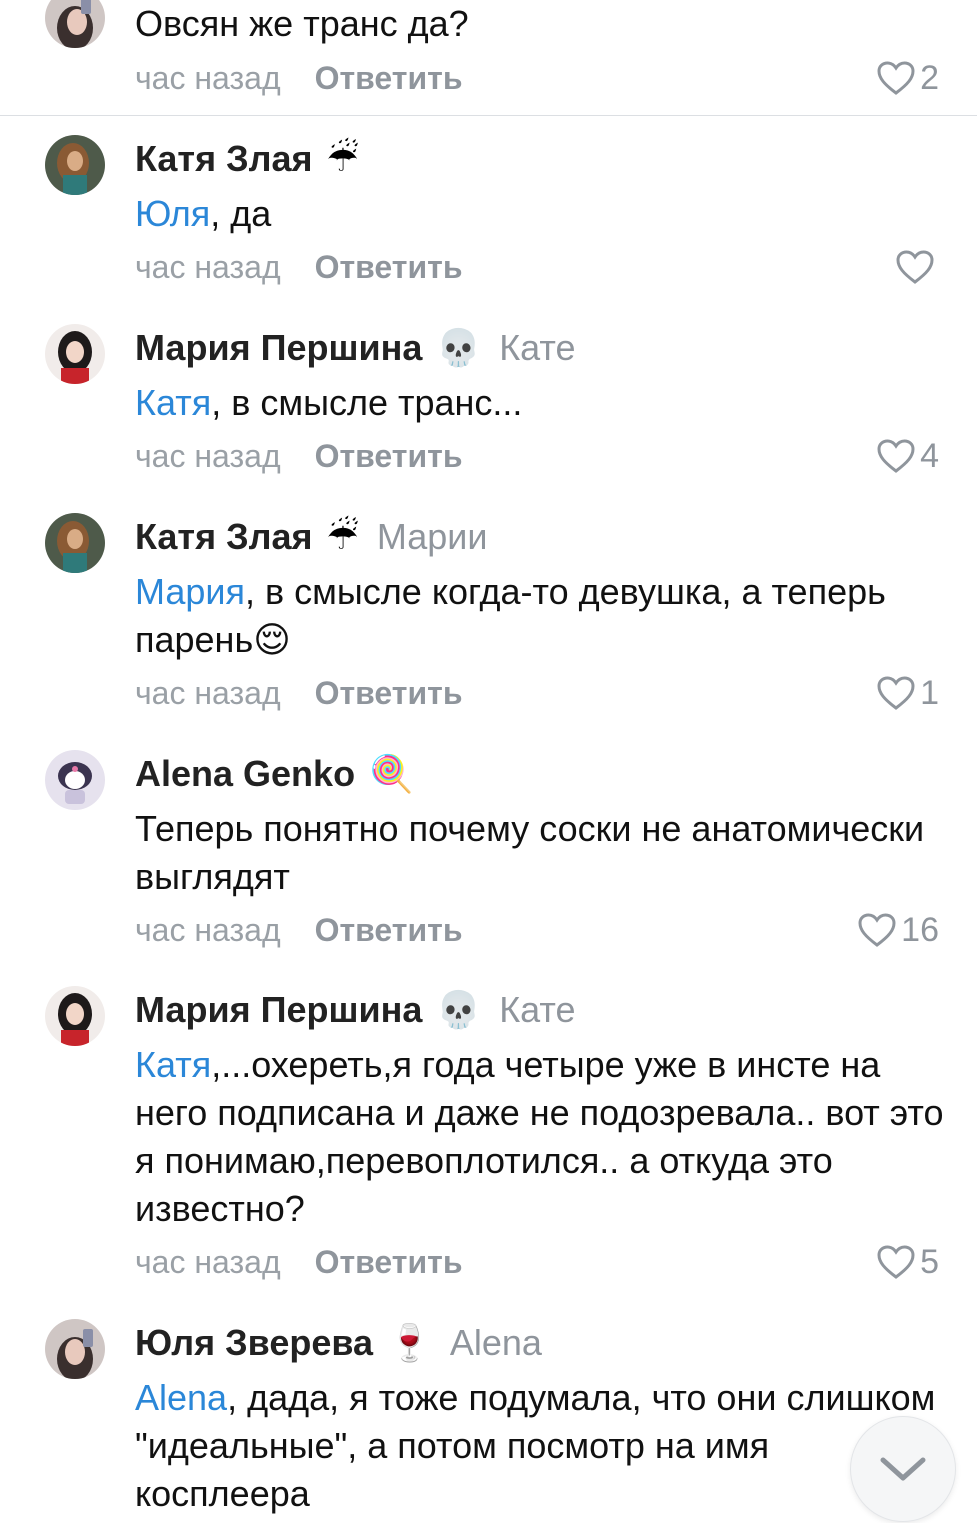 The height and width of the screenshot is (1523, 977). What do you see at coordinates (929, 692) in the screenshot?
I see `like-count: 1` at bounding box center [929, 692].